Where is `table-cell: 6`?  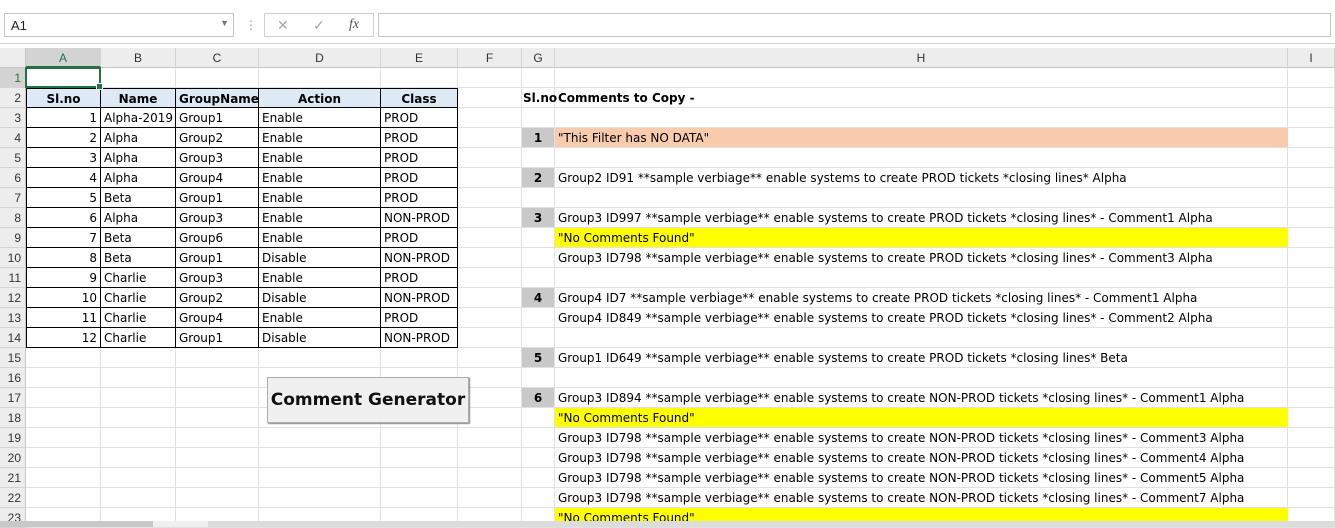
table-cell: 6 is located at coordinates (63, 218).